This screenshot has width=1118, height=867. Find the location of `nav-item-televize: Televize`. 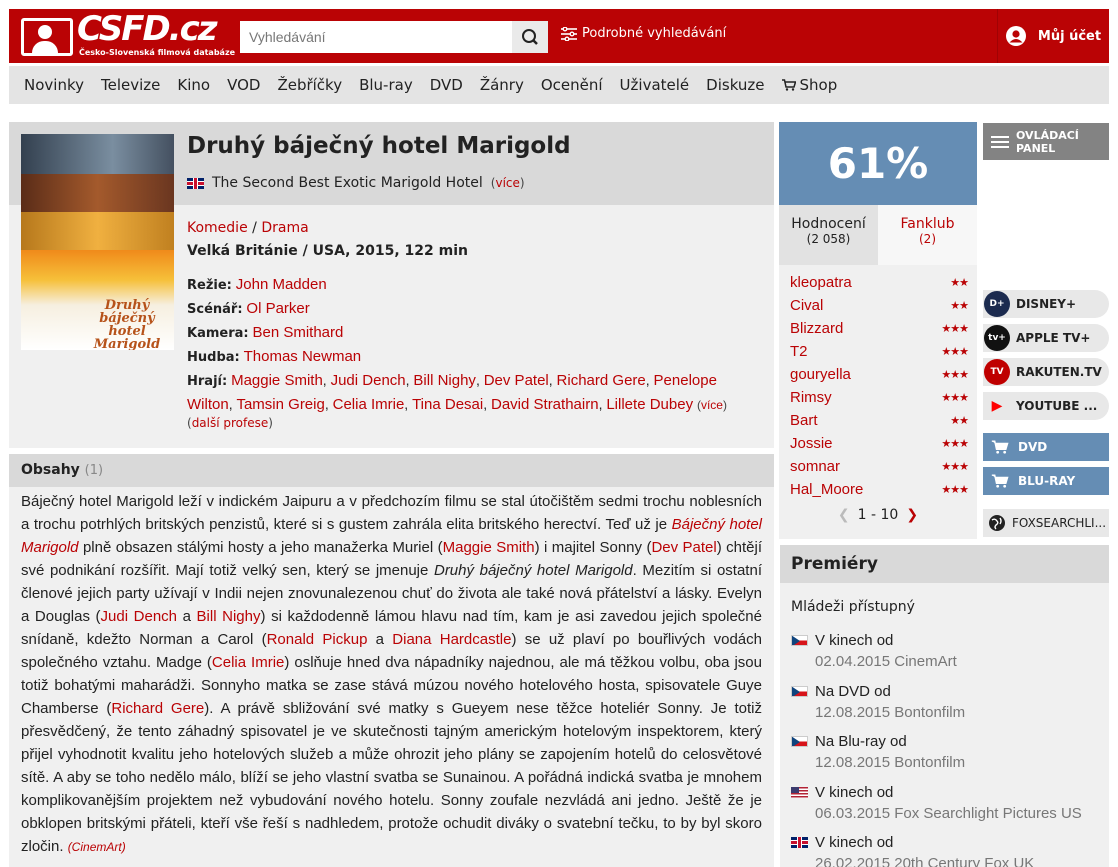

nav-item-televize: Televize is located at coordinates (130, 85).